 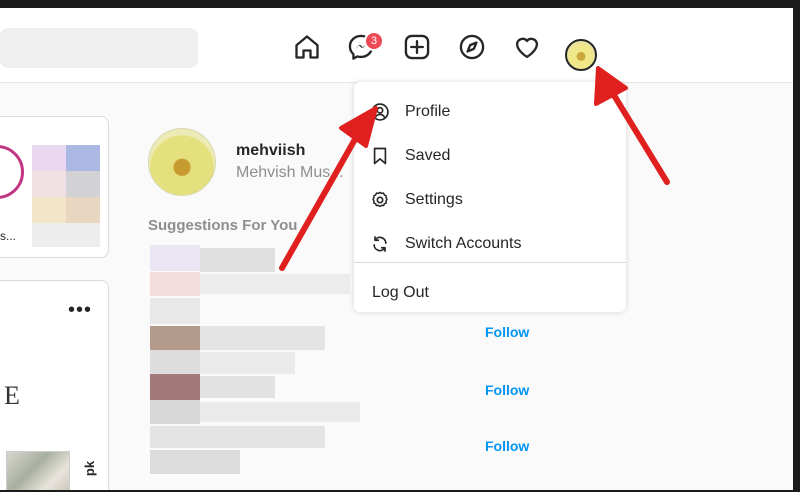 I want to click on logout-label: Log Out, so click(x=400, y=292).